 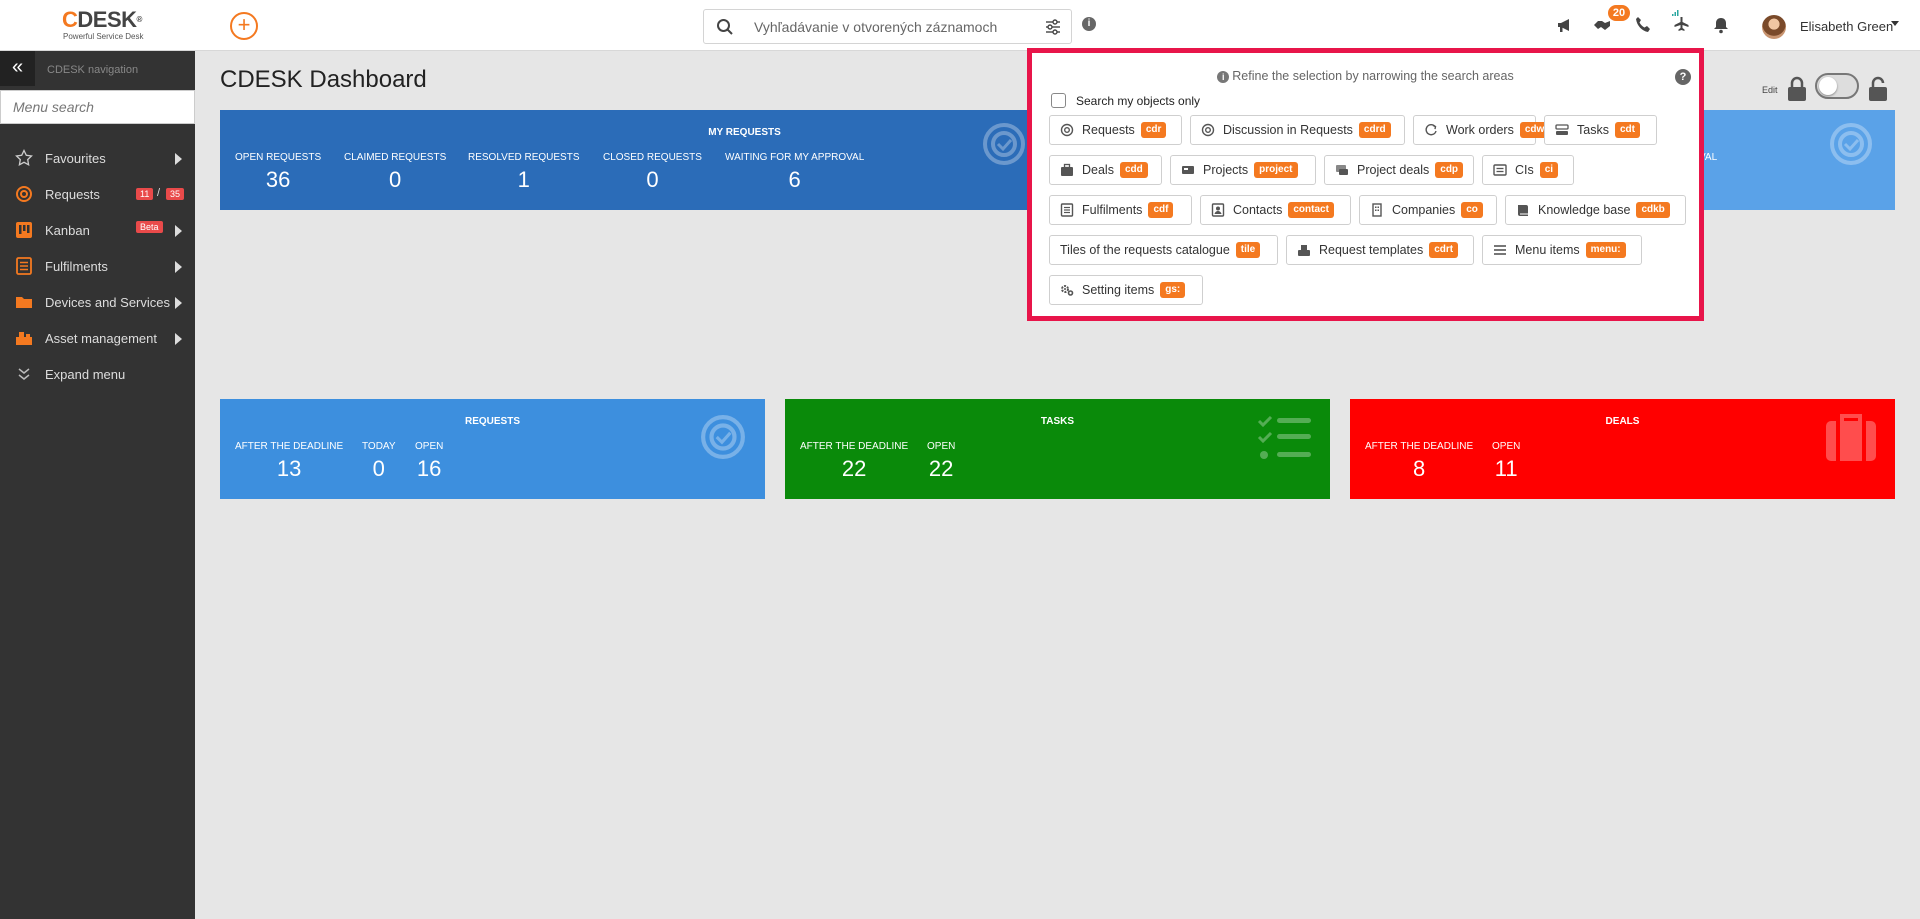 I want to click on sidebar-item-expand-menu: Expand menu, so click(x=97, y=374).